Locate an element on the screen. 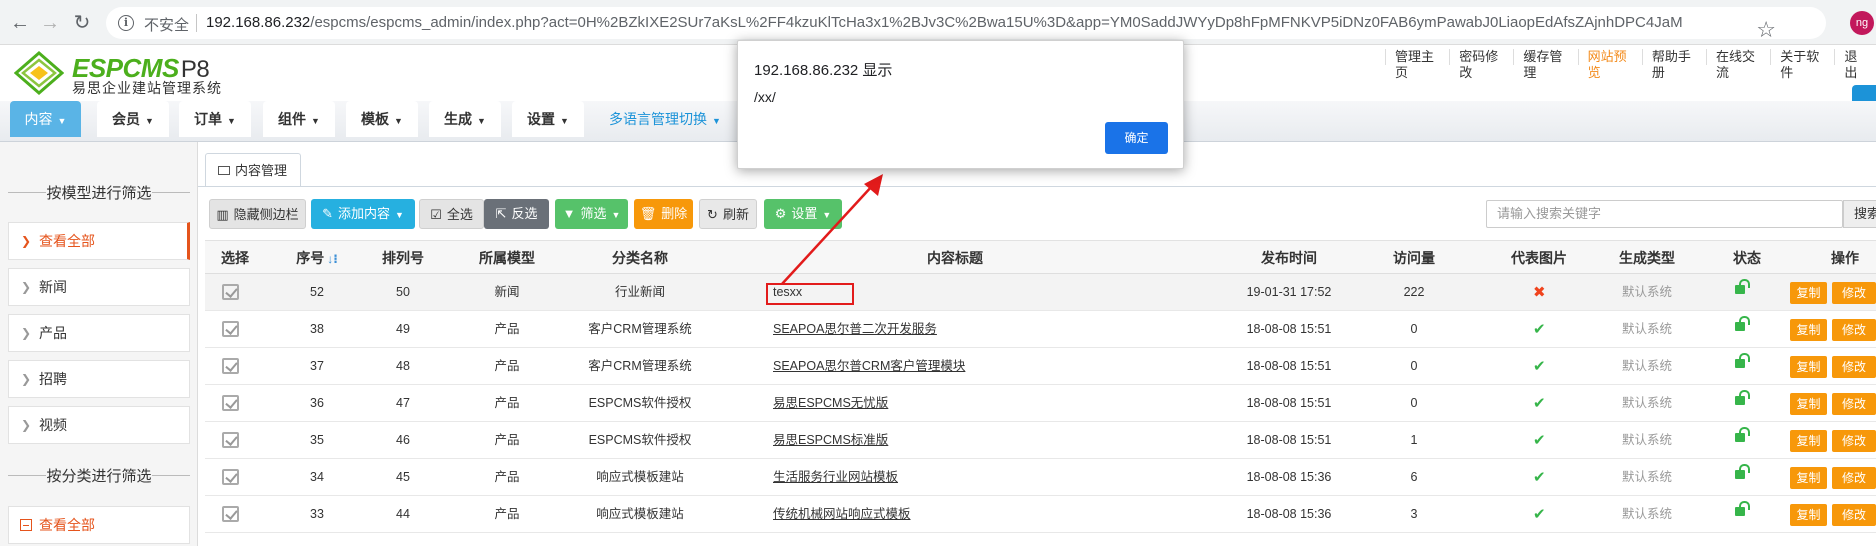 The width and height of the screenshot is (1876, 546). language-switch: 多语言管理切换 ▼ is located at coordinates (665, 119).